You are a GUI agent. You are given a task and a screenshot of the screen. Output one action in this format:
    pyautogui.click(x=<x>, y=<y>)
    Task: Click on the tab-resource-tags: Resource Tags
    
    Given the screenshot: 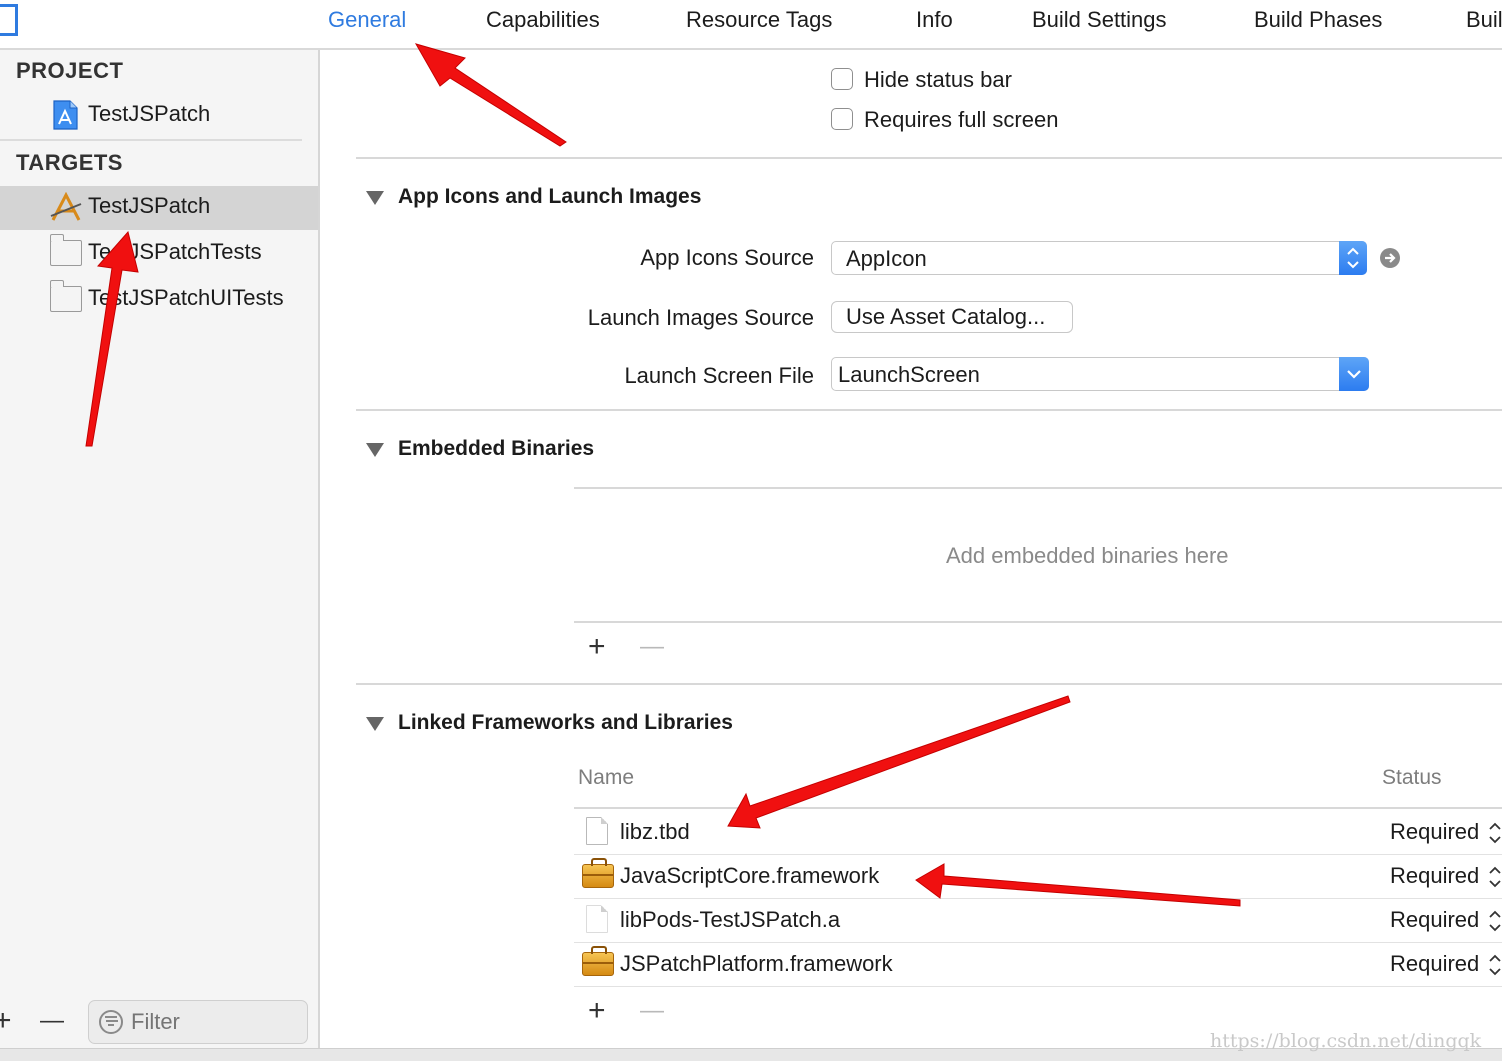 What is the action you would take?
    pyautogui.click(x=759, y=20)
    